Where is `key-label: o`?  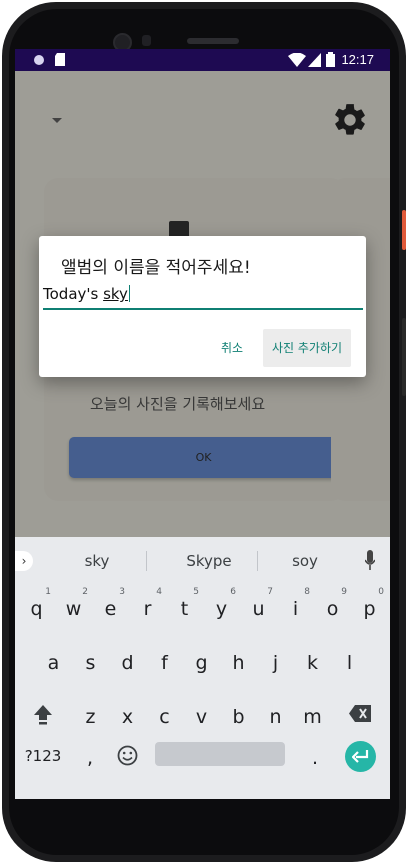 key-label: o is located at coordinates (332, 609).